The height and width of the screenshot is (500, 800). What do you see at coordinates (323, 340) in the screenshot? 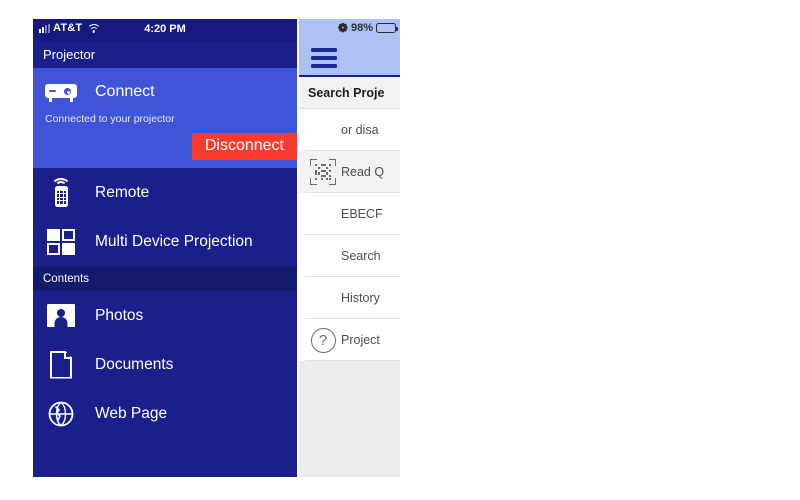
I see `help-circle-icon: ?` at bounding box center [323, 340].